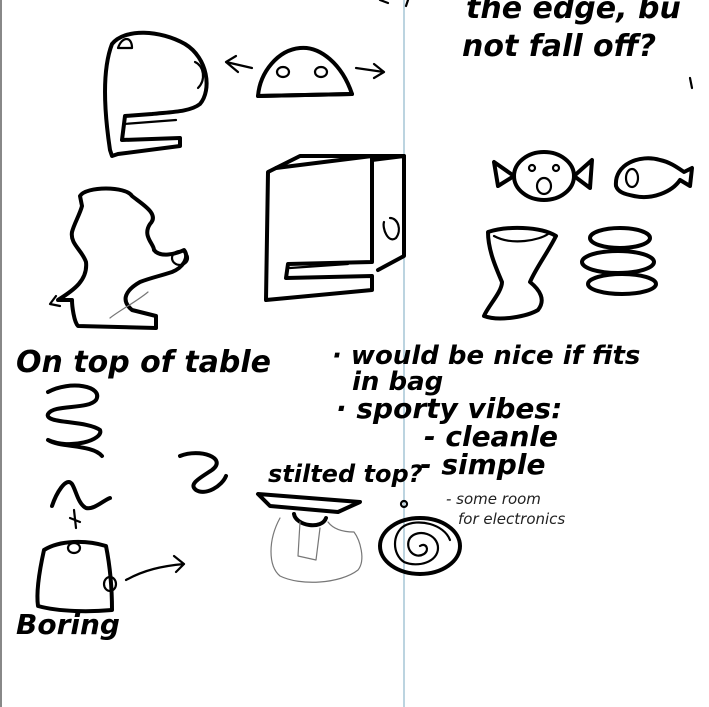 This screenshot has height=707, width=709. Describe the element at coordinates (119, 258) in the screenshot. I see `creature-sketch-icon` at that location.